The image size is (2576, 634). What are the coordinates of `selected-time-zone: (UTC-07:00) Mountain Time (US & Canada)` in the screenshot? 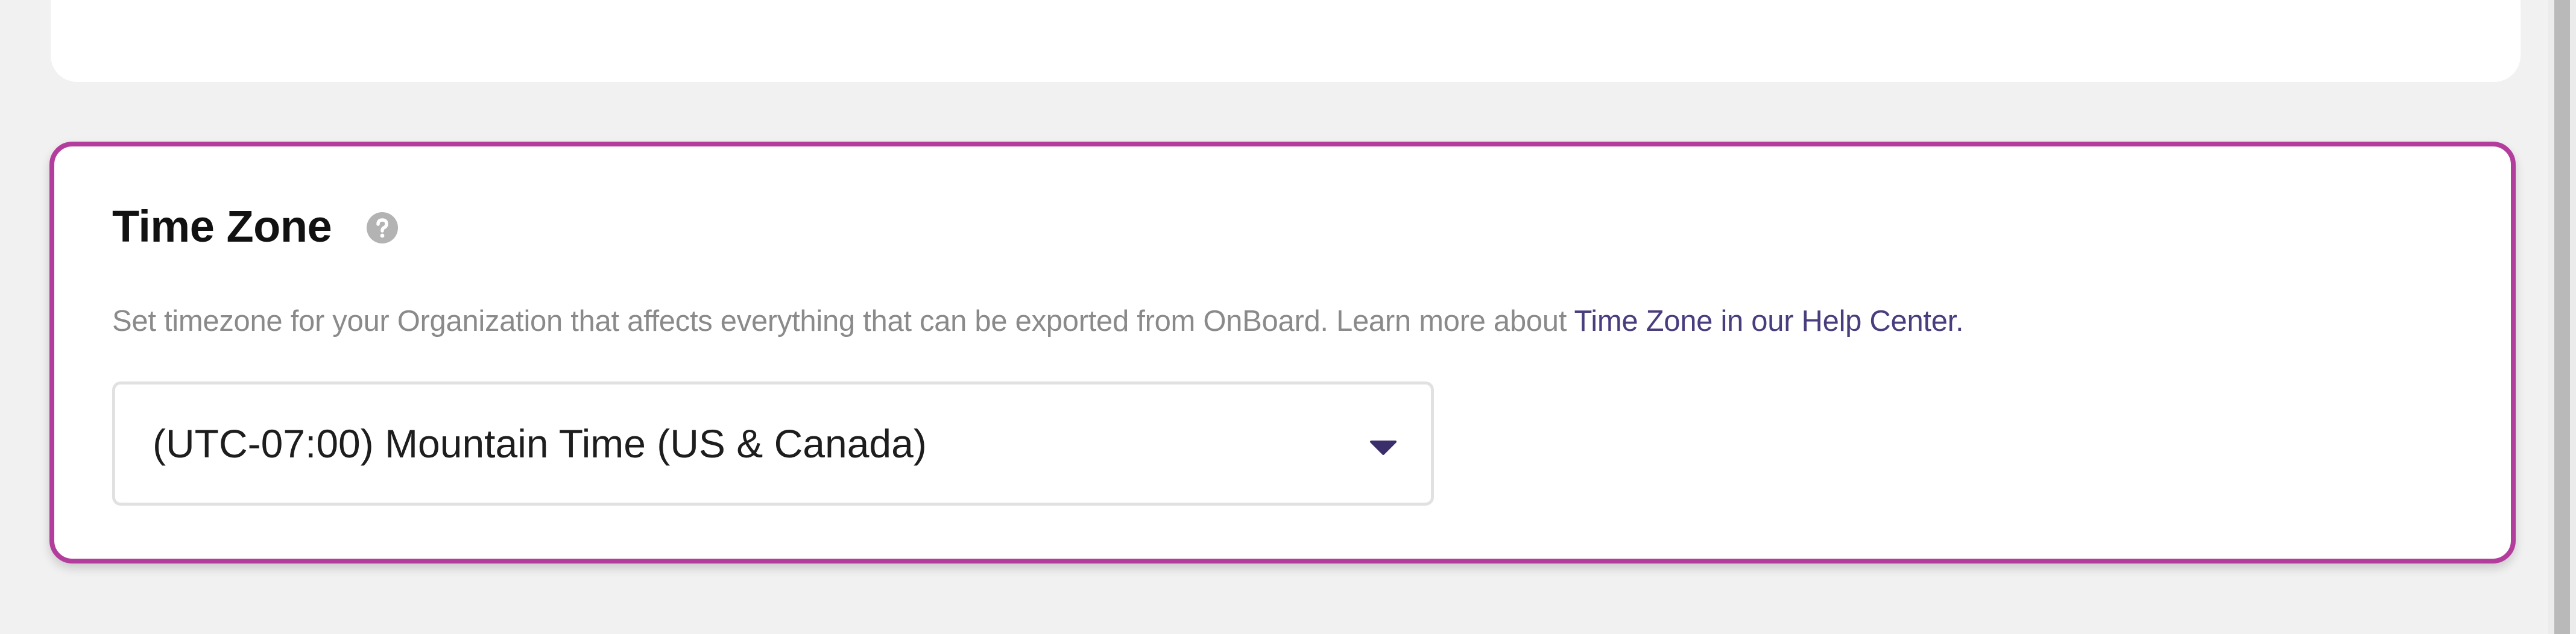 It's located at (540, 443).